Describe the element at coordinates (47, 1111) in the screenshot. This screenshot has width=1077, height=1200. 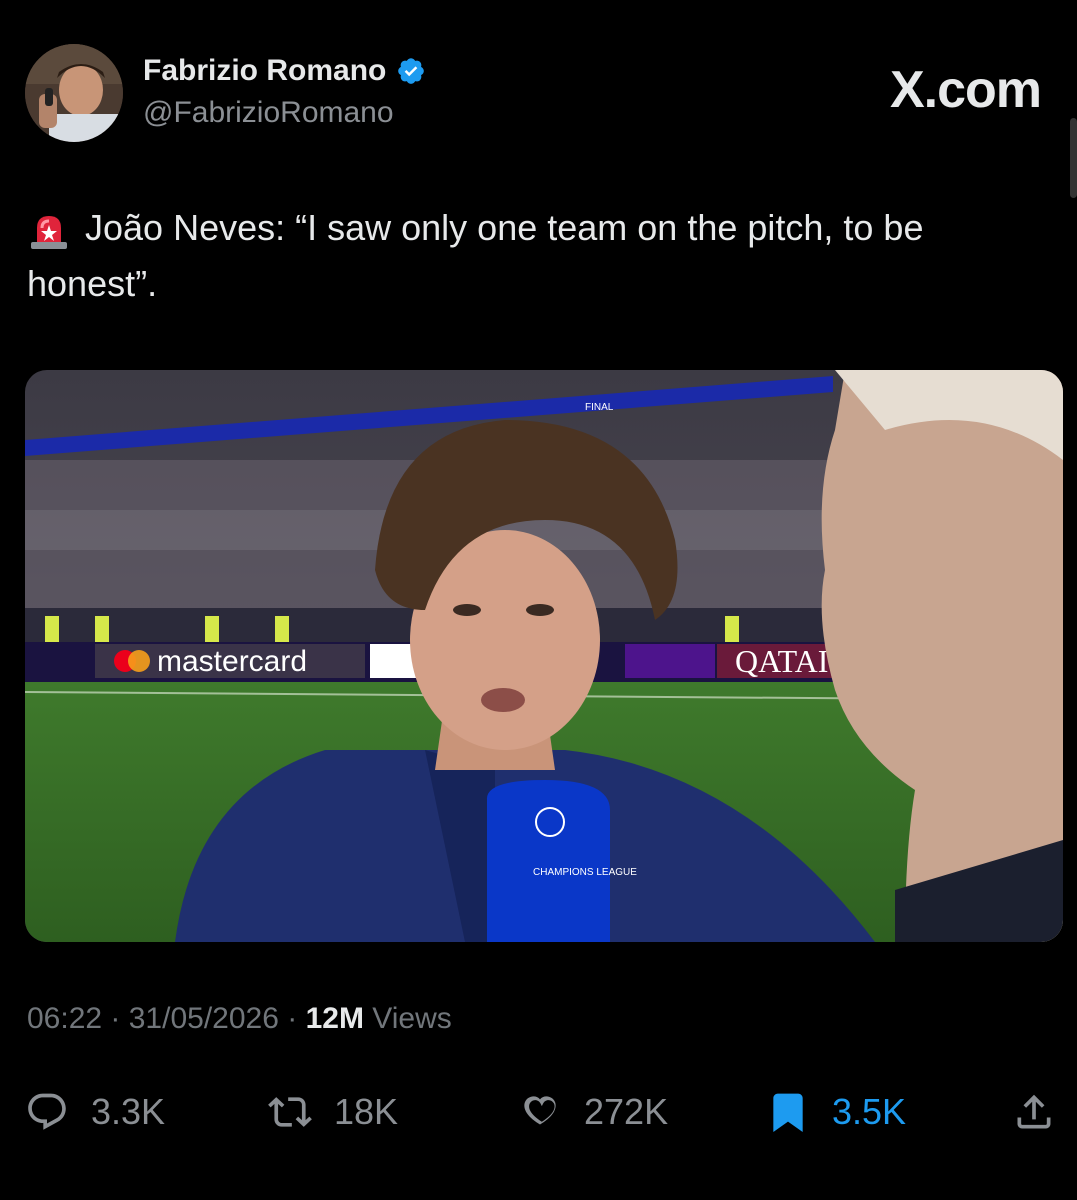
I see `reply-icon` at that location.